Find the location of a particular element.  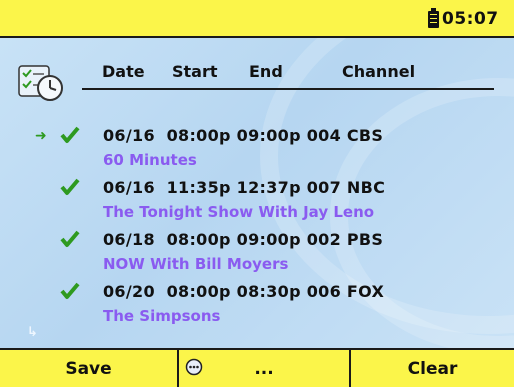

header-divider is located at coordinates (288, 89).